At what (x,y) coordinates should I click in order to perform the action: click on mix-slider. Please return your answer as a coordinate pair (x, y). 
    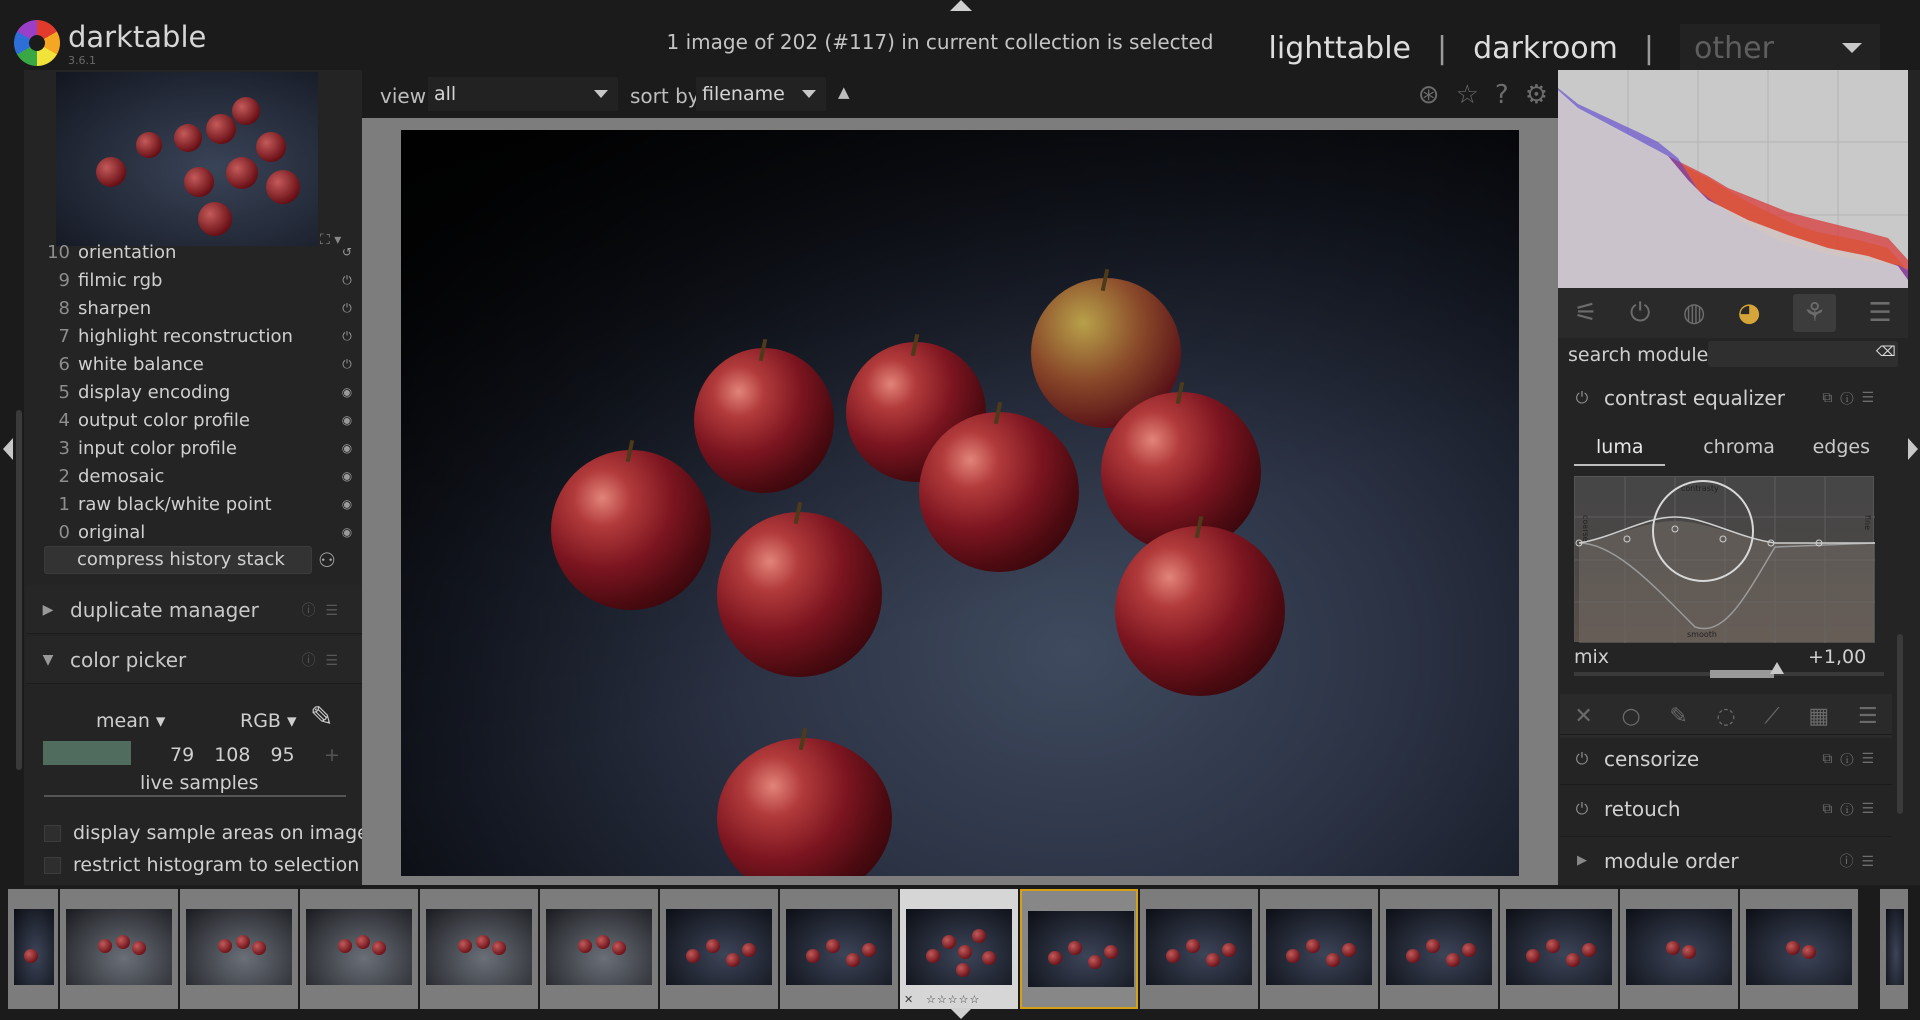
    Looking at the image, I should click on (1729, 670).